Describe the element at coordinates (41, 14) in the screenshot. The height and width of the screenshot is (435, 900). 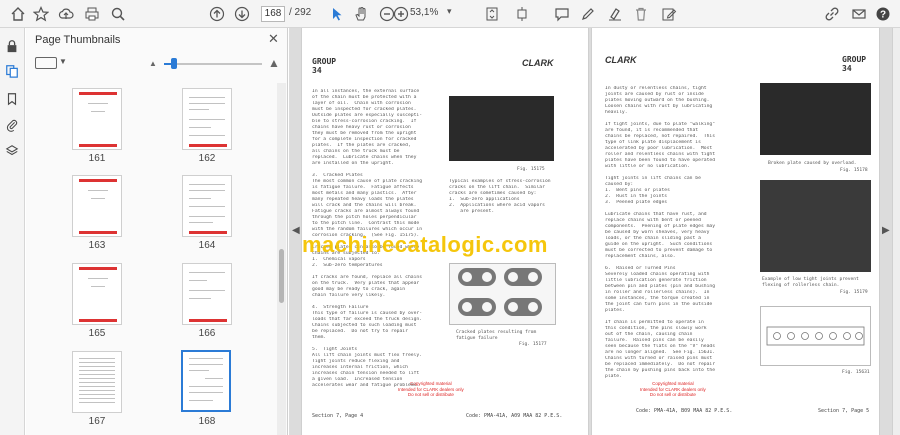
I see `star-icon` at that location.